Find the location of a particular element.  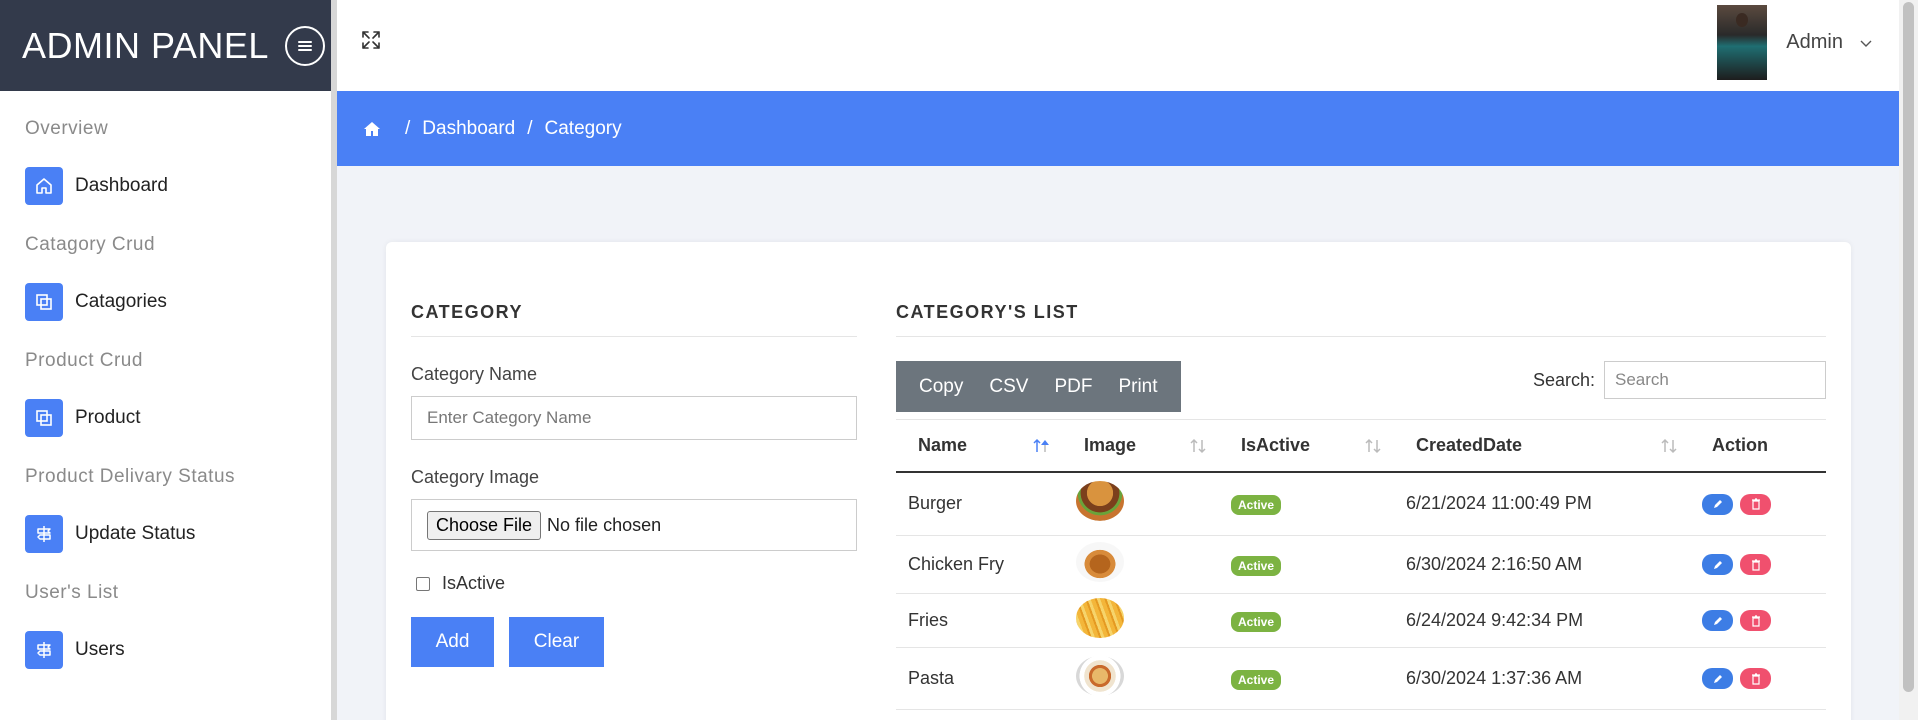

cell-created: 6/30/2024 2:16:50 AM is located at coordinates (1542, 564).